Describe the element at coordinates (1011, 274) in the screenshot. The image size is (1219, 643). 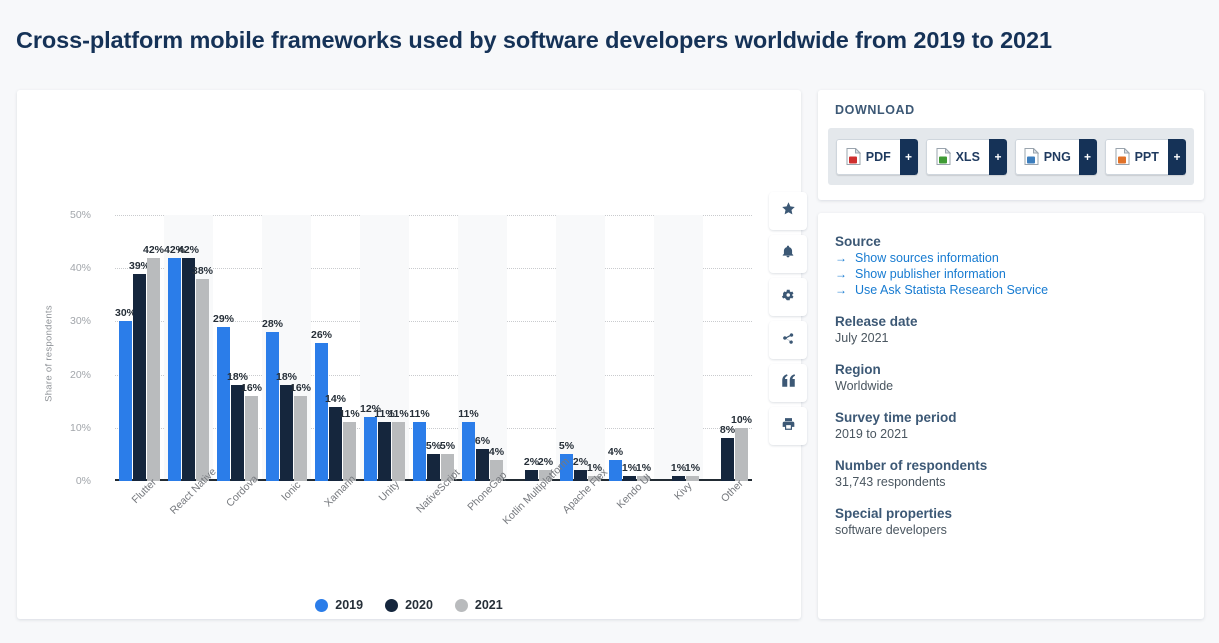
I see `source-link: → Show publisher information` at that location.